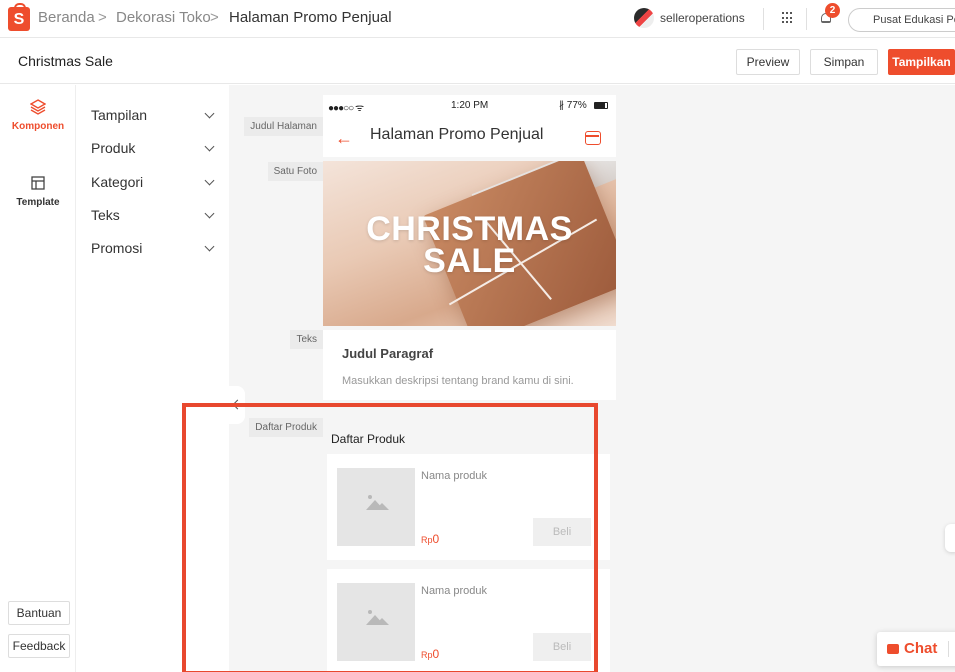 This screenshot has width=955, height=672. I want to click on paragraph-title: Judul Paragraf, so click(388, 353).